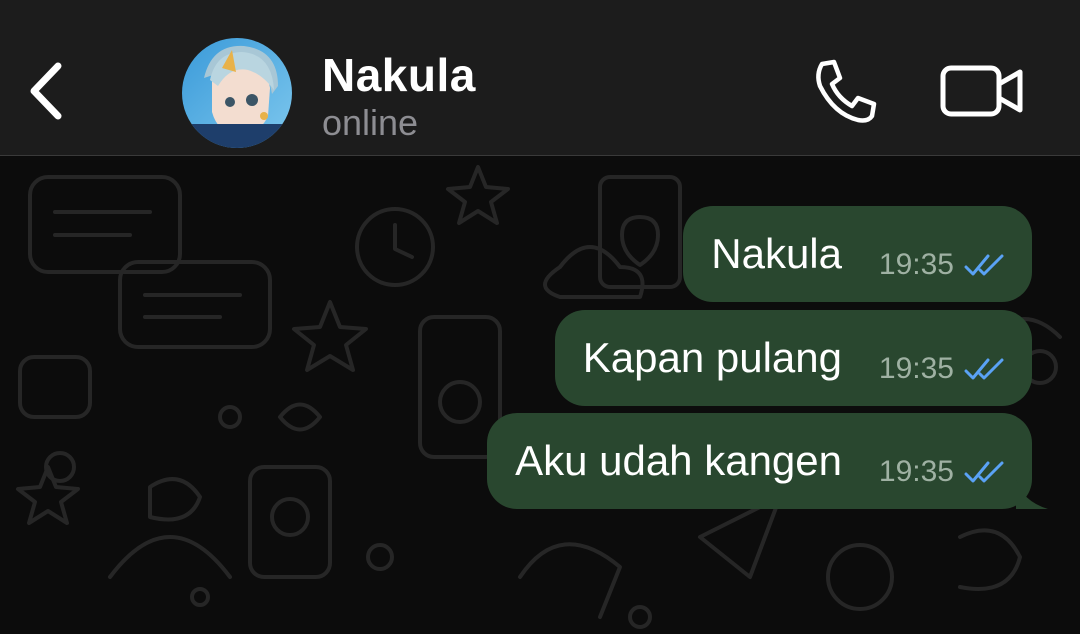 This screenshot has height=634, width=1080. I want to click on message-text: Kapan pulang, so click(712, 357).